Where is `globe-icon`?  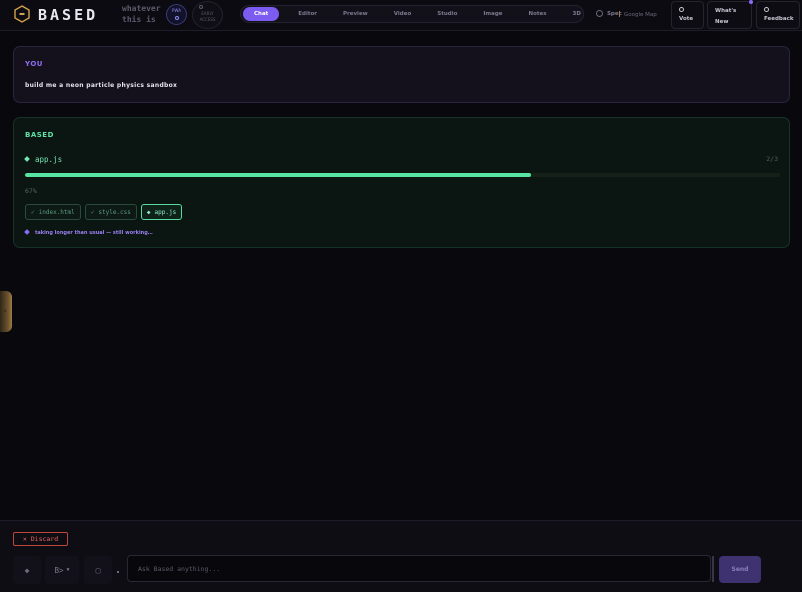
globe-icon is located at coordinates (599, 13).